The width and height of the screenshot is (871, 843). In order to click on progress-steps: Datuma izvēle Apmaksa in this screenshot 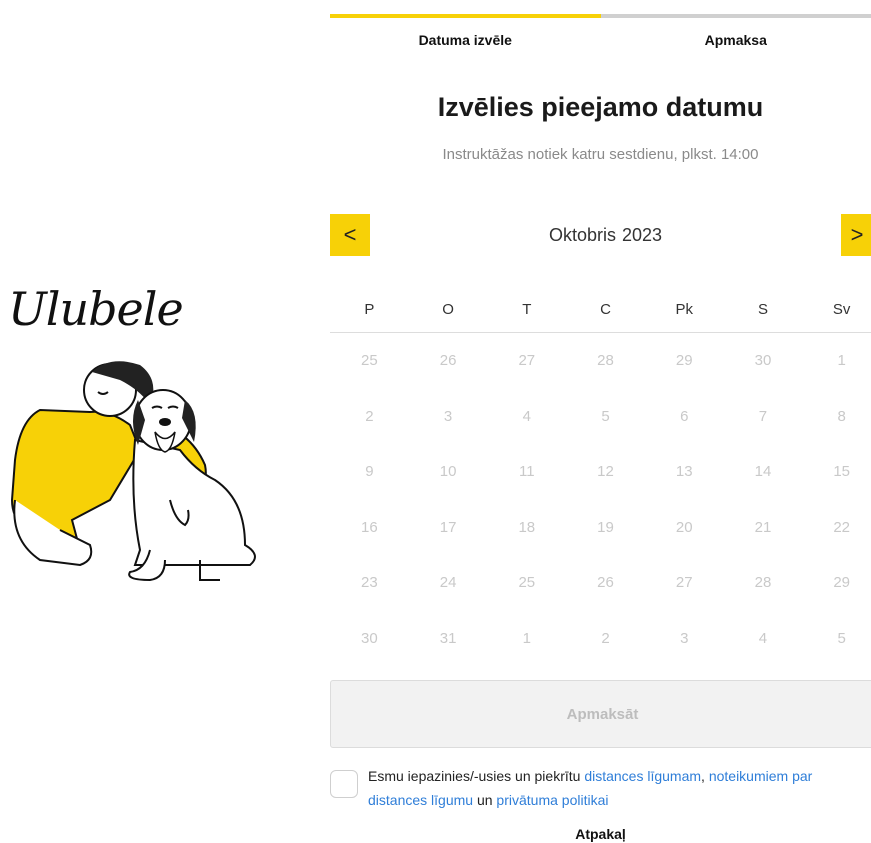, I will do `click(600, 31)`.